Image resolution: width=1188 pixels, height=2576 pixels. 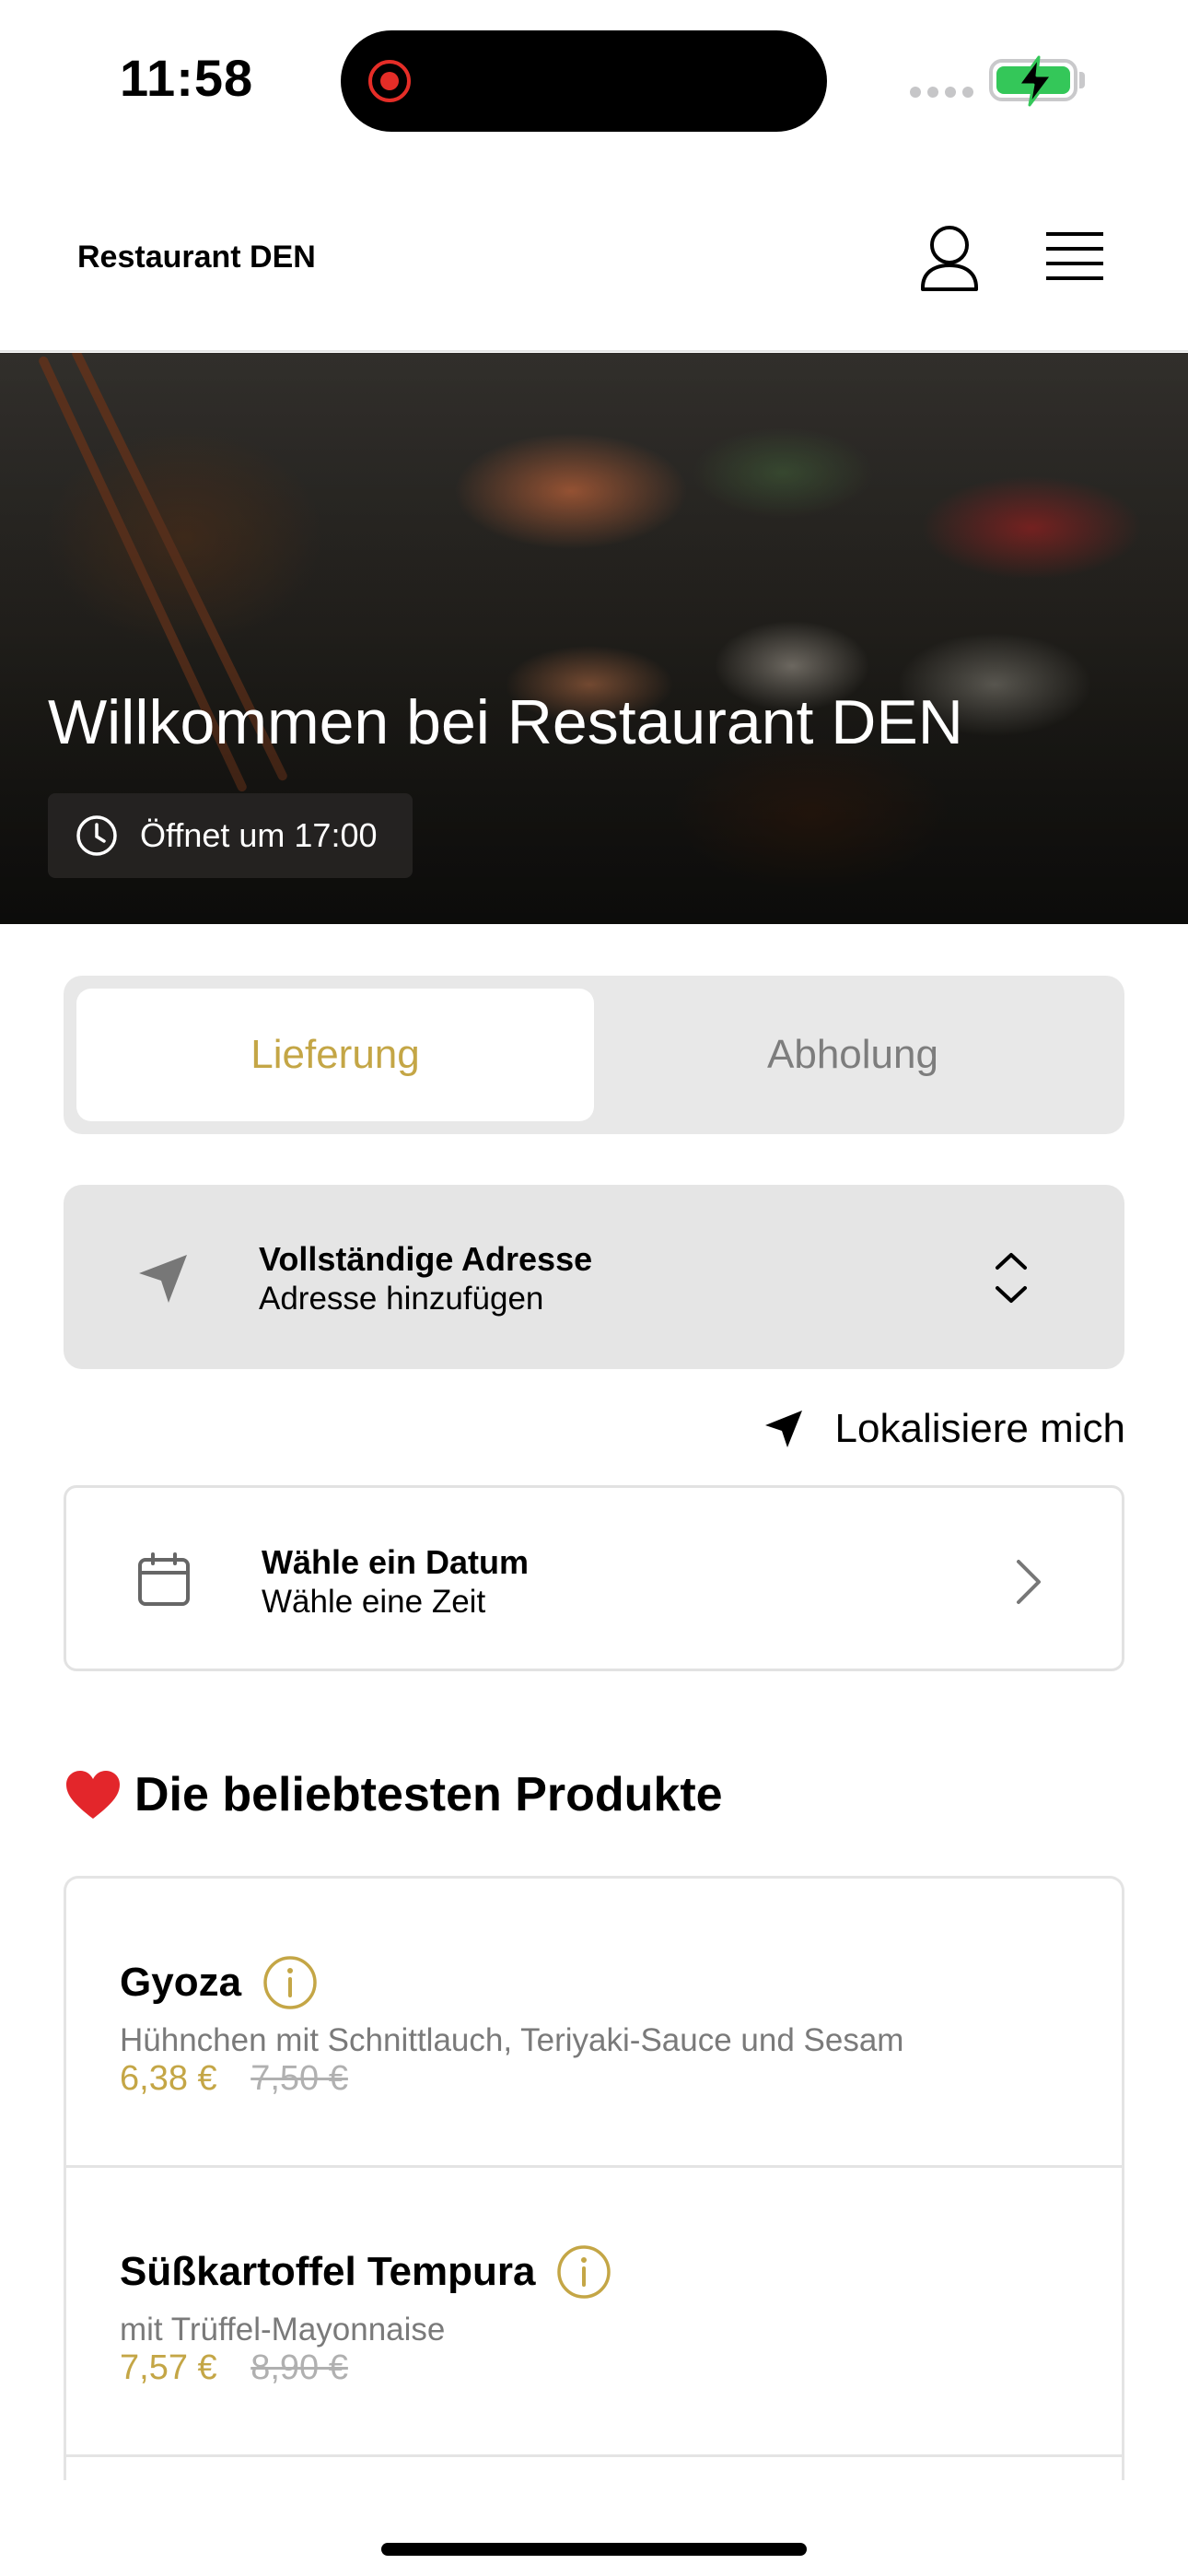 What do you see at coordinates (374, 1602) in the screenshot?
I see `time-subtitle: Wähle eine Zeit` at bounding box center [374, 1602].